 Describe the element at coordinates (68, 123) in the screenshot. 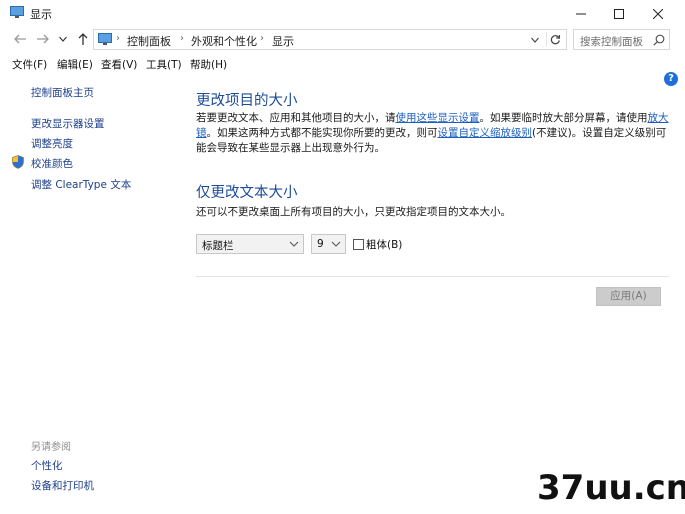

I see `sidebar-item-display-settings: 更改显示器设置` at that location.